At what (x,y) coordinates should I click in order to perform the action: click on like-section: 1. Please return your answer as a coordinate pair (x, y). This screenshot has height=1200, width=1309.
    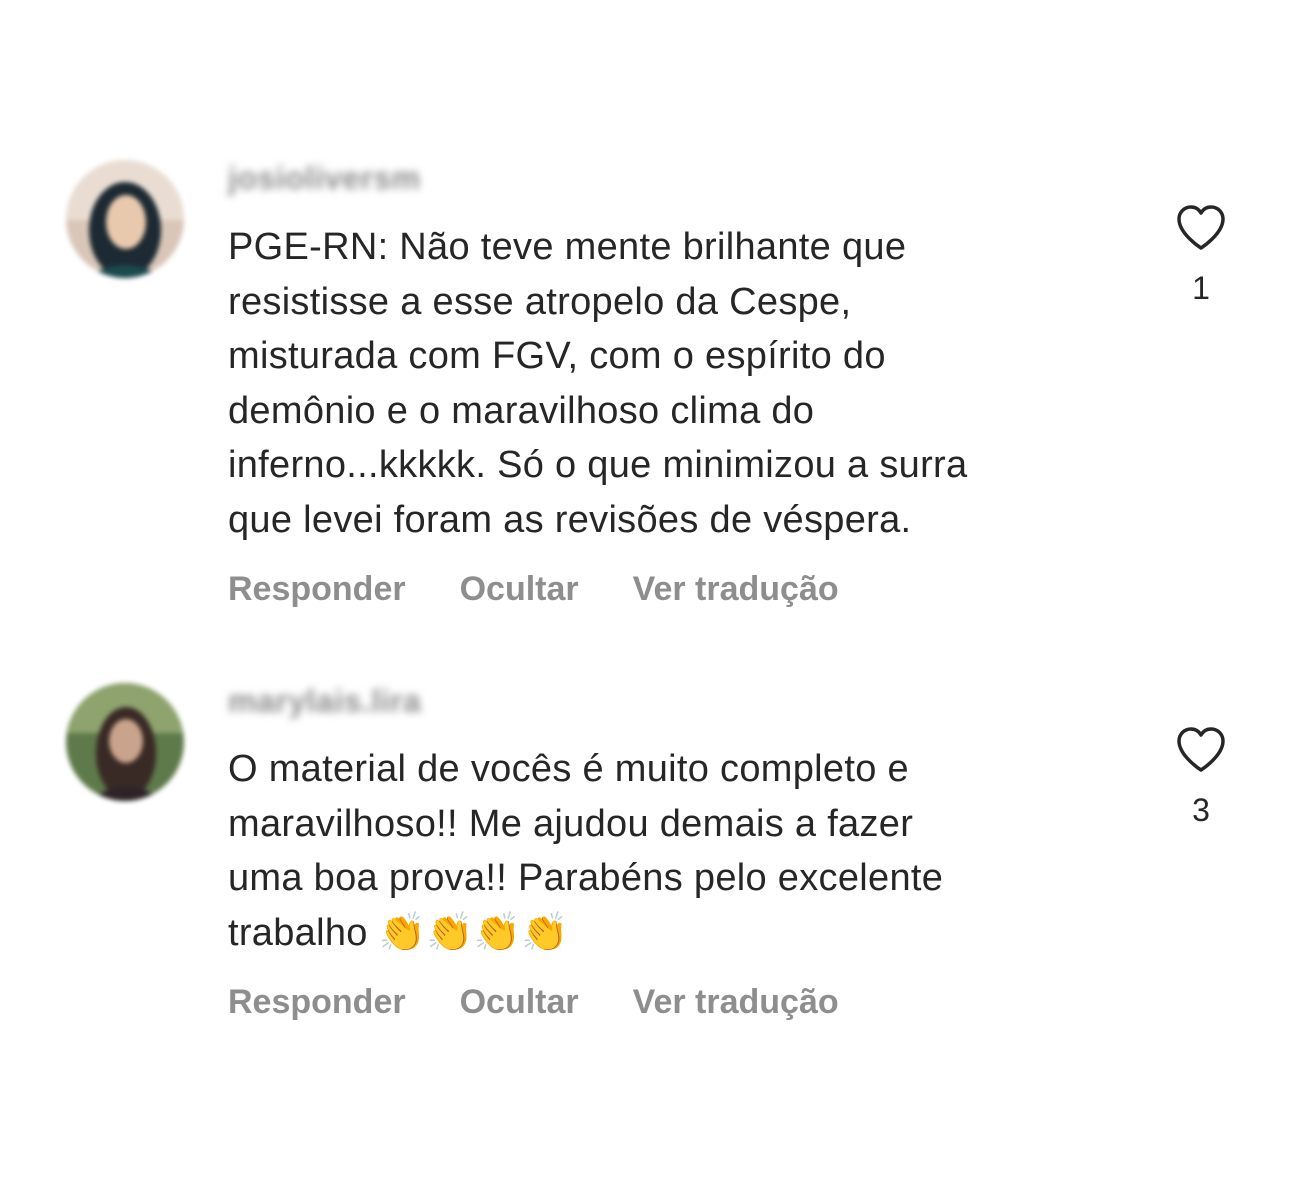
    Looking at the image, I should click on (1201, 255).